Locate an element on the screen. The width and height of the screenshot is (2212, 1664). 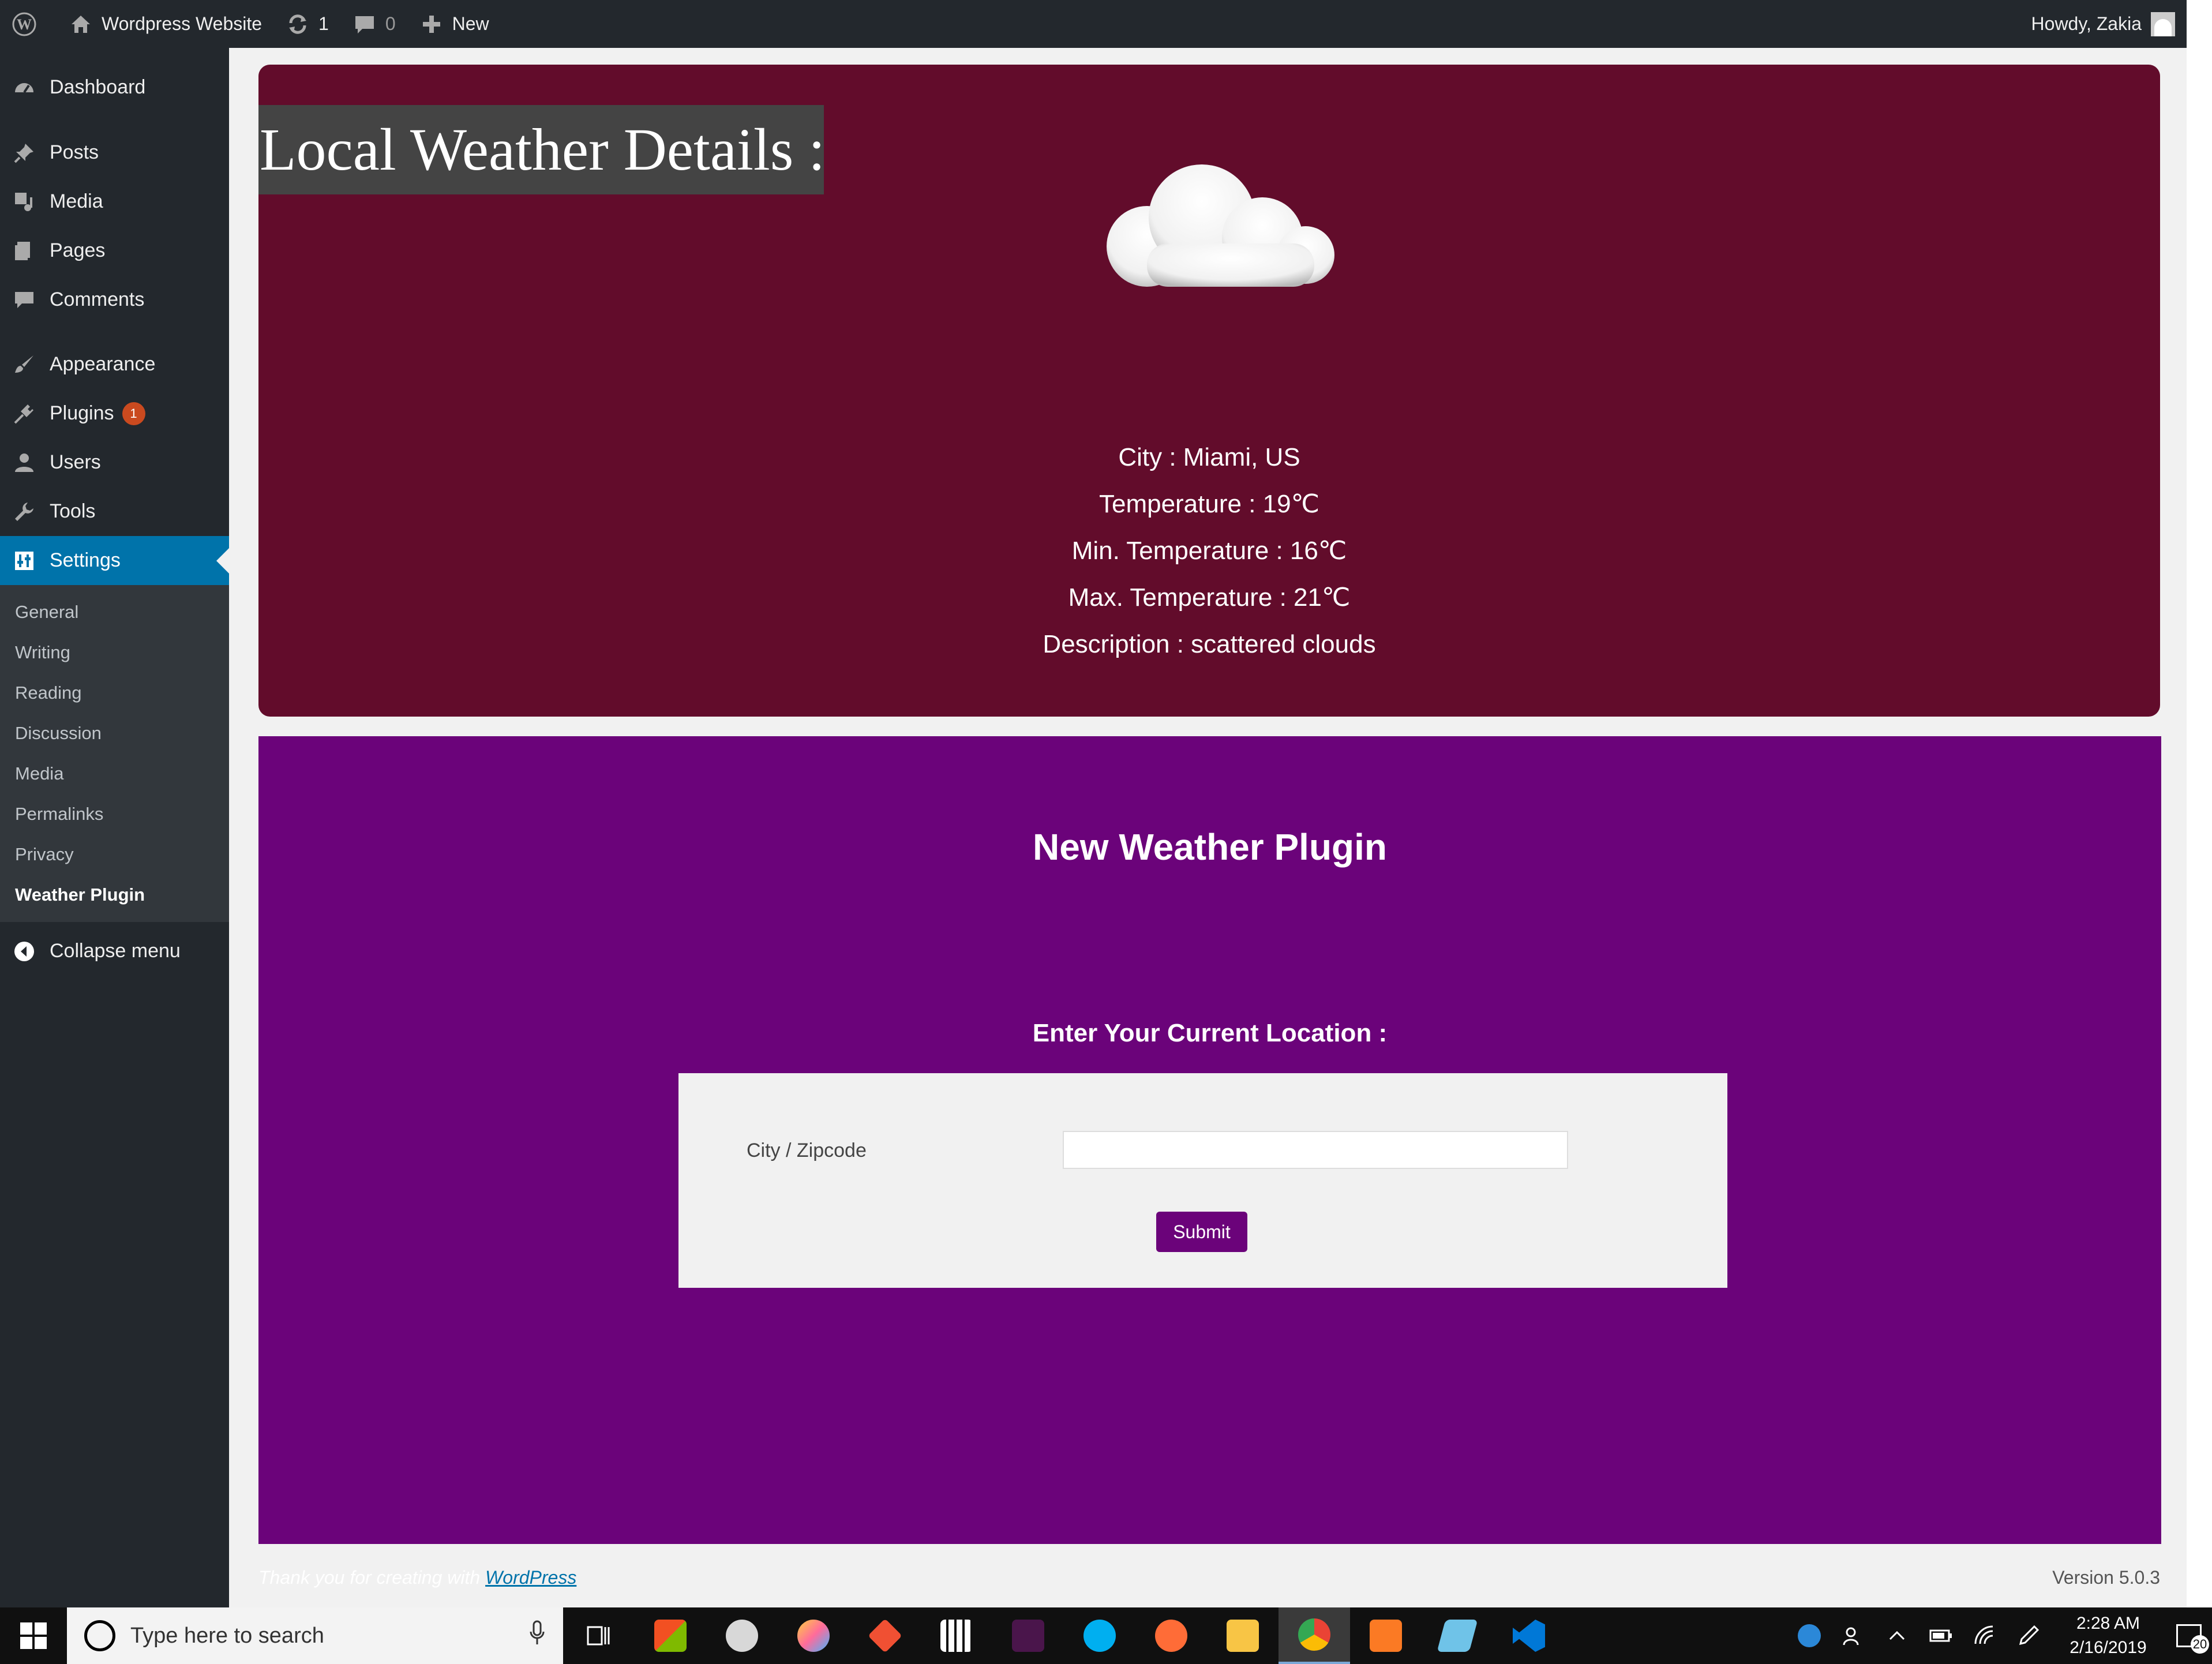
vscode-icon is located at coordinates (1529, 1635).